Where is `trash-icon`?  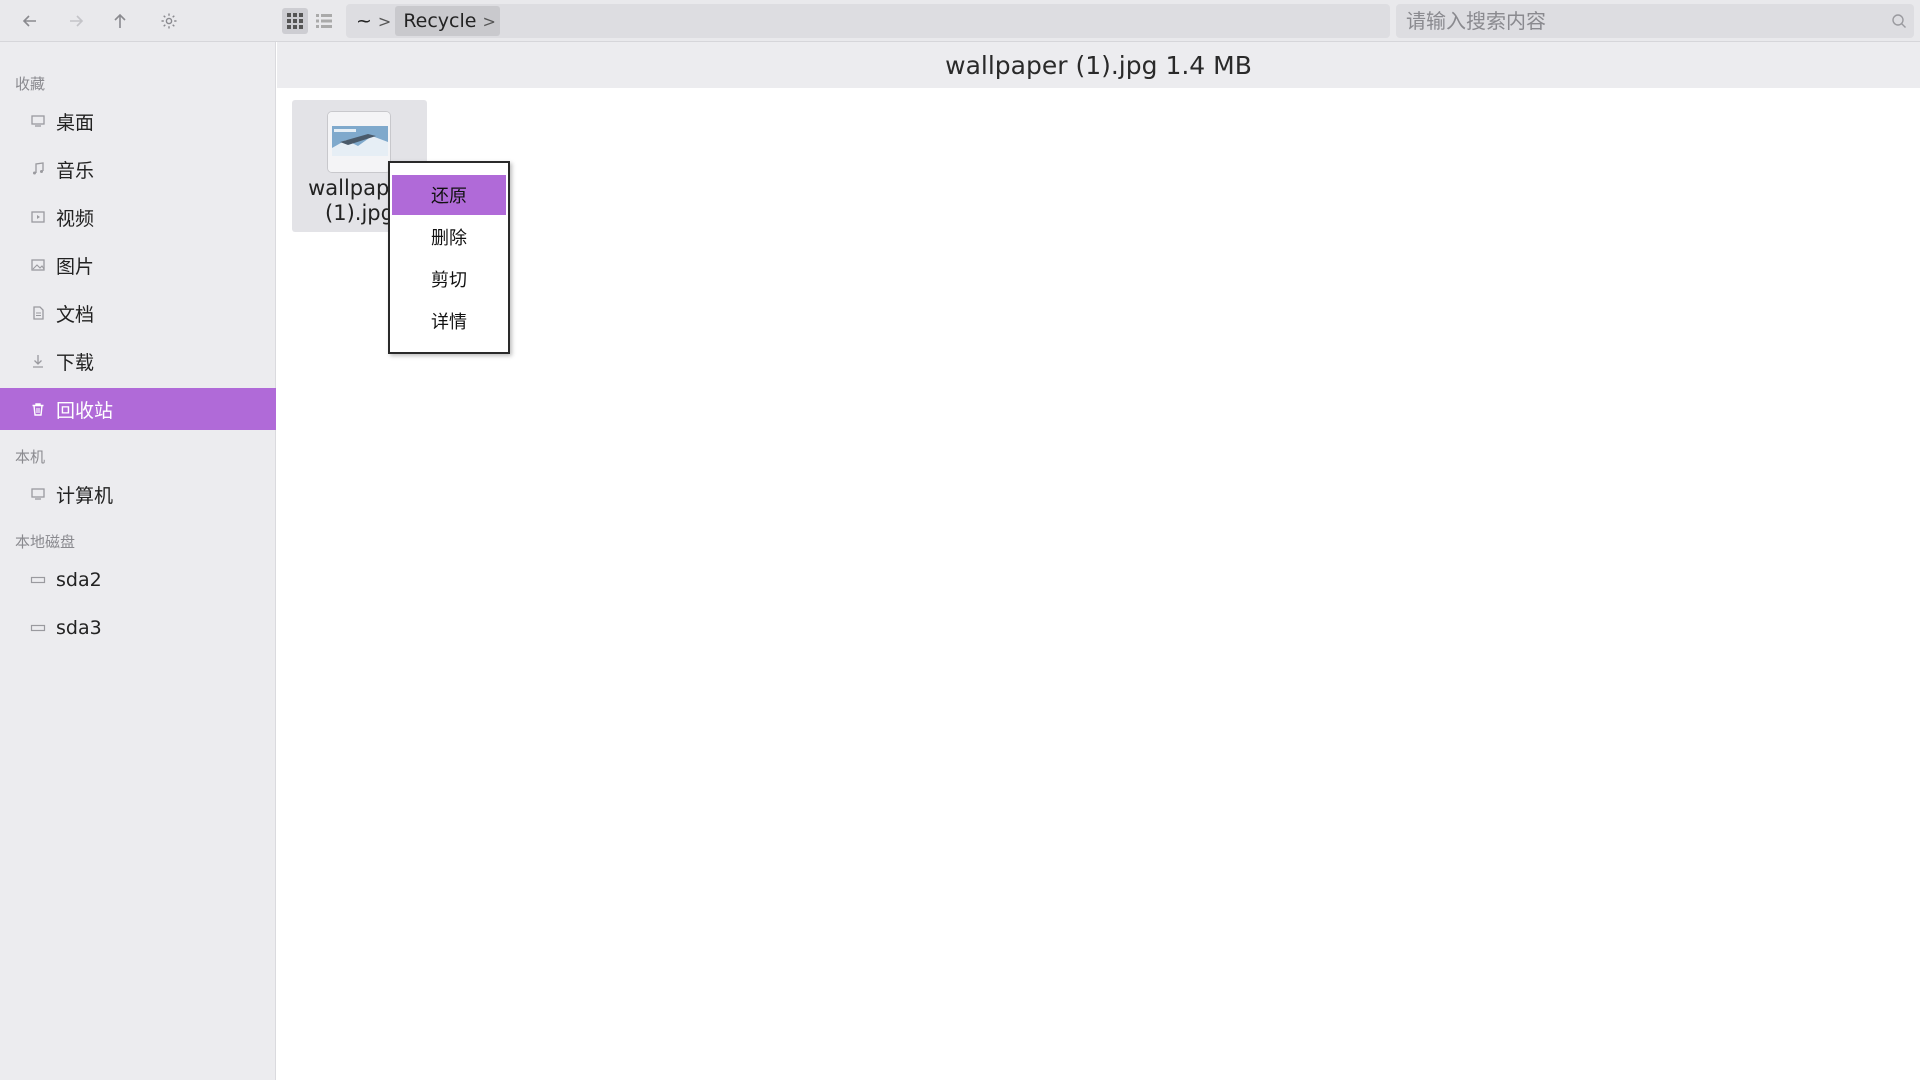
trash-icon is located at coordinates (38, 409).